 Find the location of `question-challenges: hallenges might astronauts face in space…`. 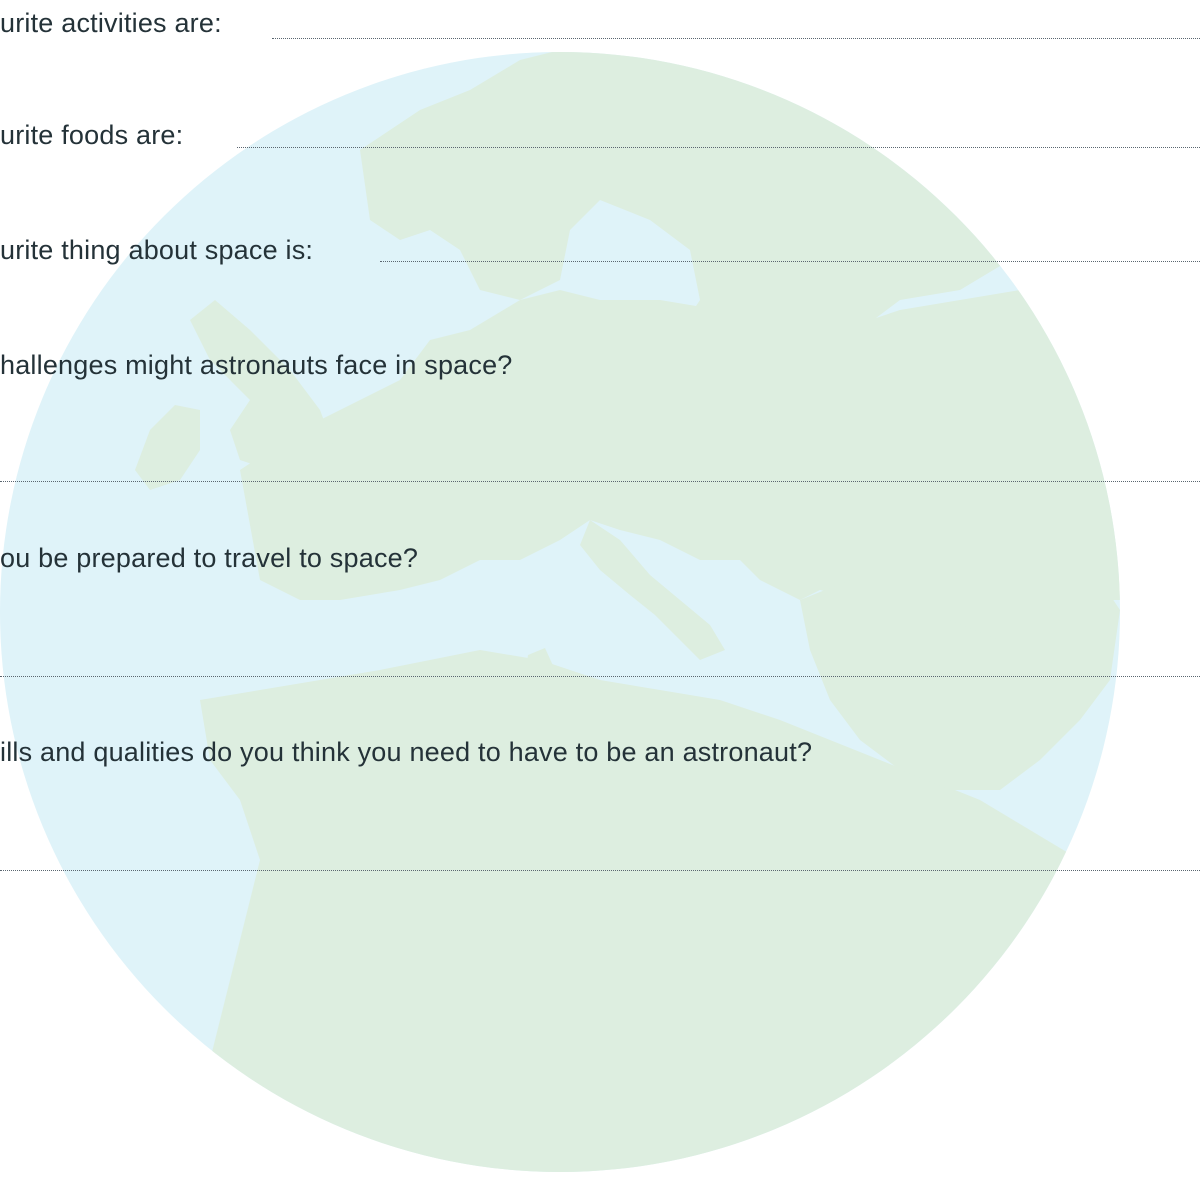

question-challenges: hallenges might astronauts face in space… is located at coordinates (256, 365).